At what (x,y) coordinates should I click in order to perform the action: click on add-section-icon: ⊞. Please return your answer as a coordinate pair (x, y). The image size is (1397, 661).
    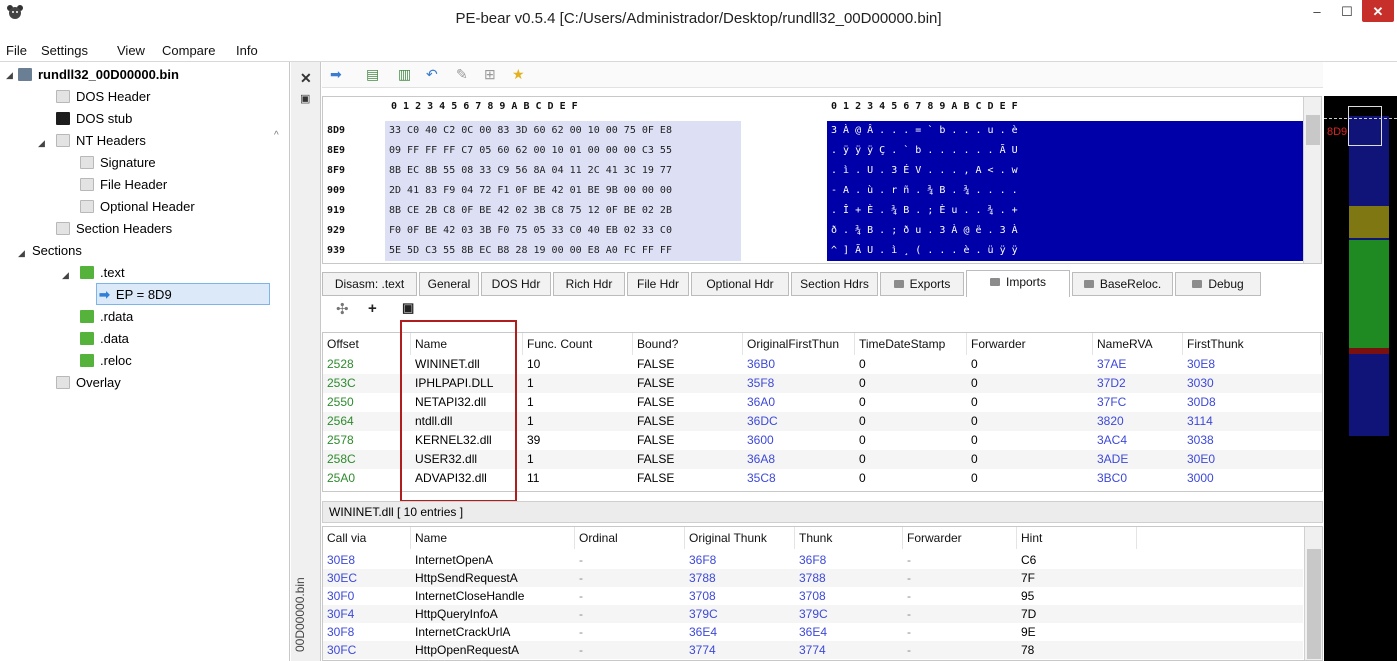
    Looking at the image, I should click on (490, 74).